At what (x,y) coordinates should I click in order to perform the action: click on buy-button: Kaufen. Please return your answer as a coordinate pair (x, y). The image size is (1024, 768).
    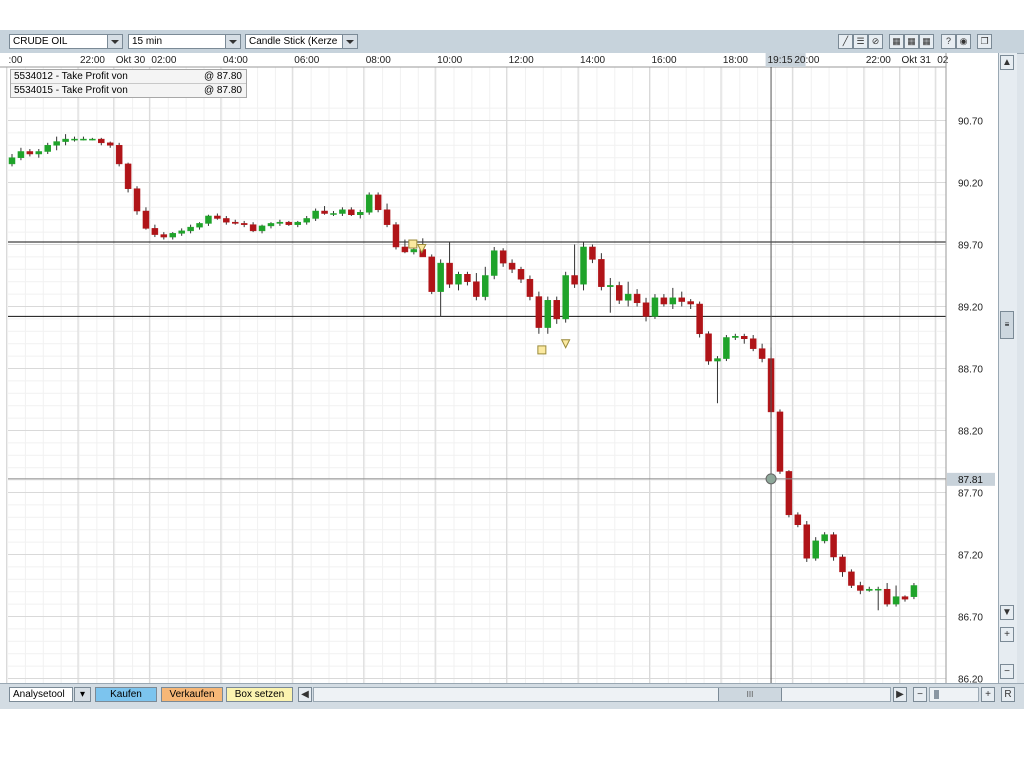
    Looking at the image, I should click on (126, 694).